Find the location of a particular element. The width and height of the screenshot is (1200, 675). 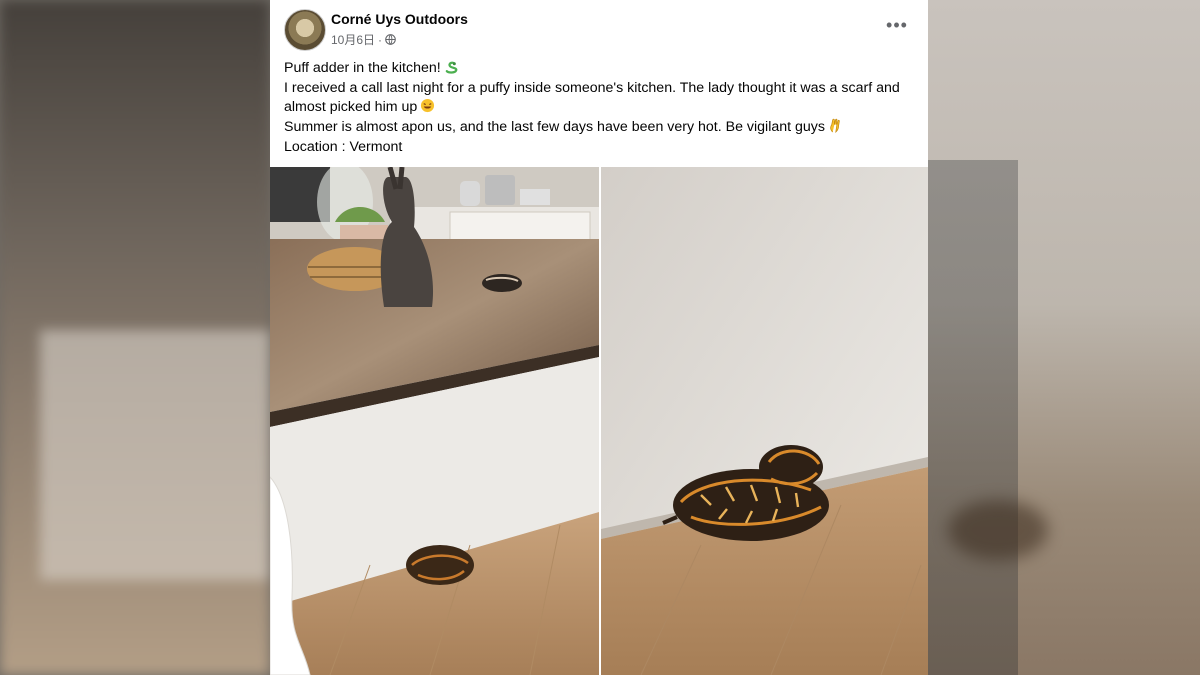

post-date: 10月6日 is located at coordinates (353, 39).